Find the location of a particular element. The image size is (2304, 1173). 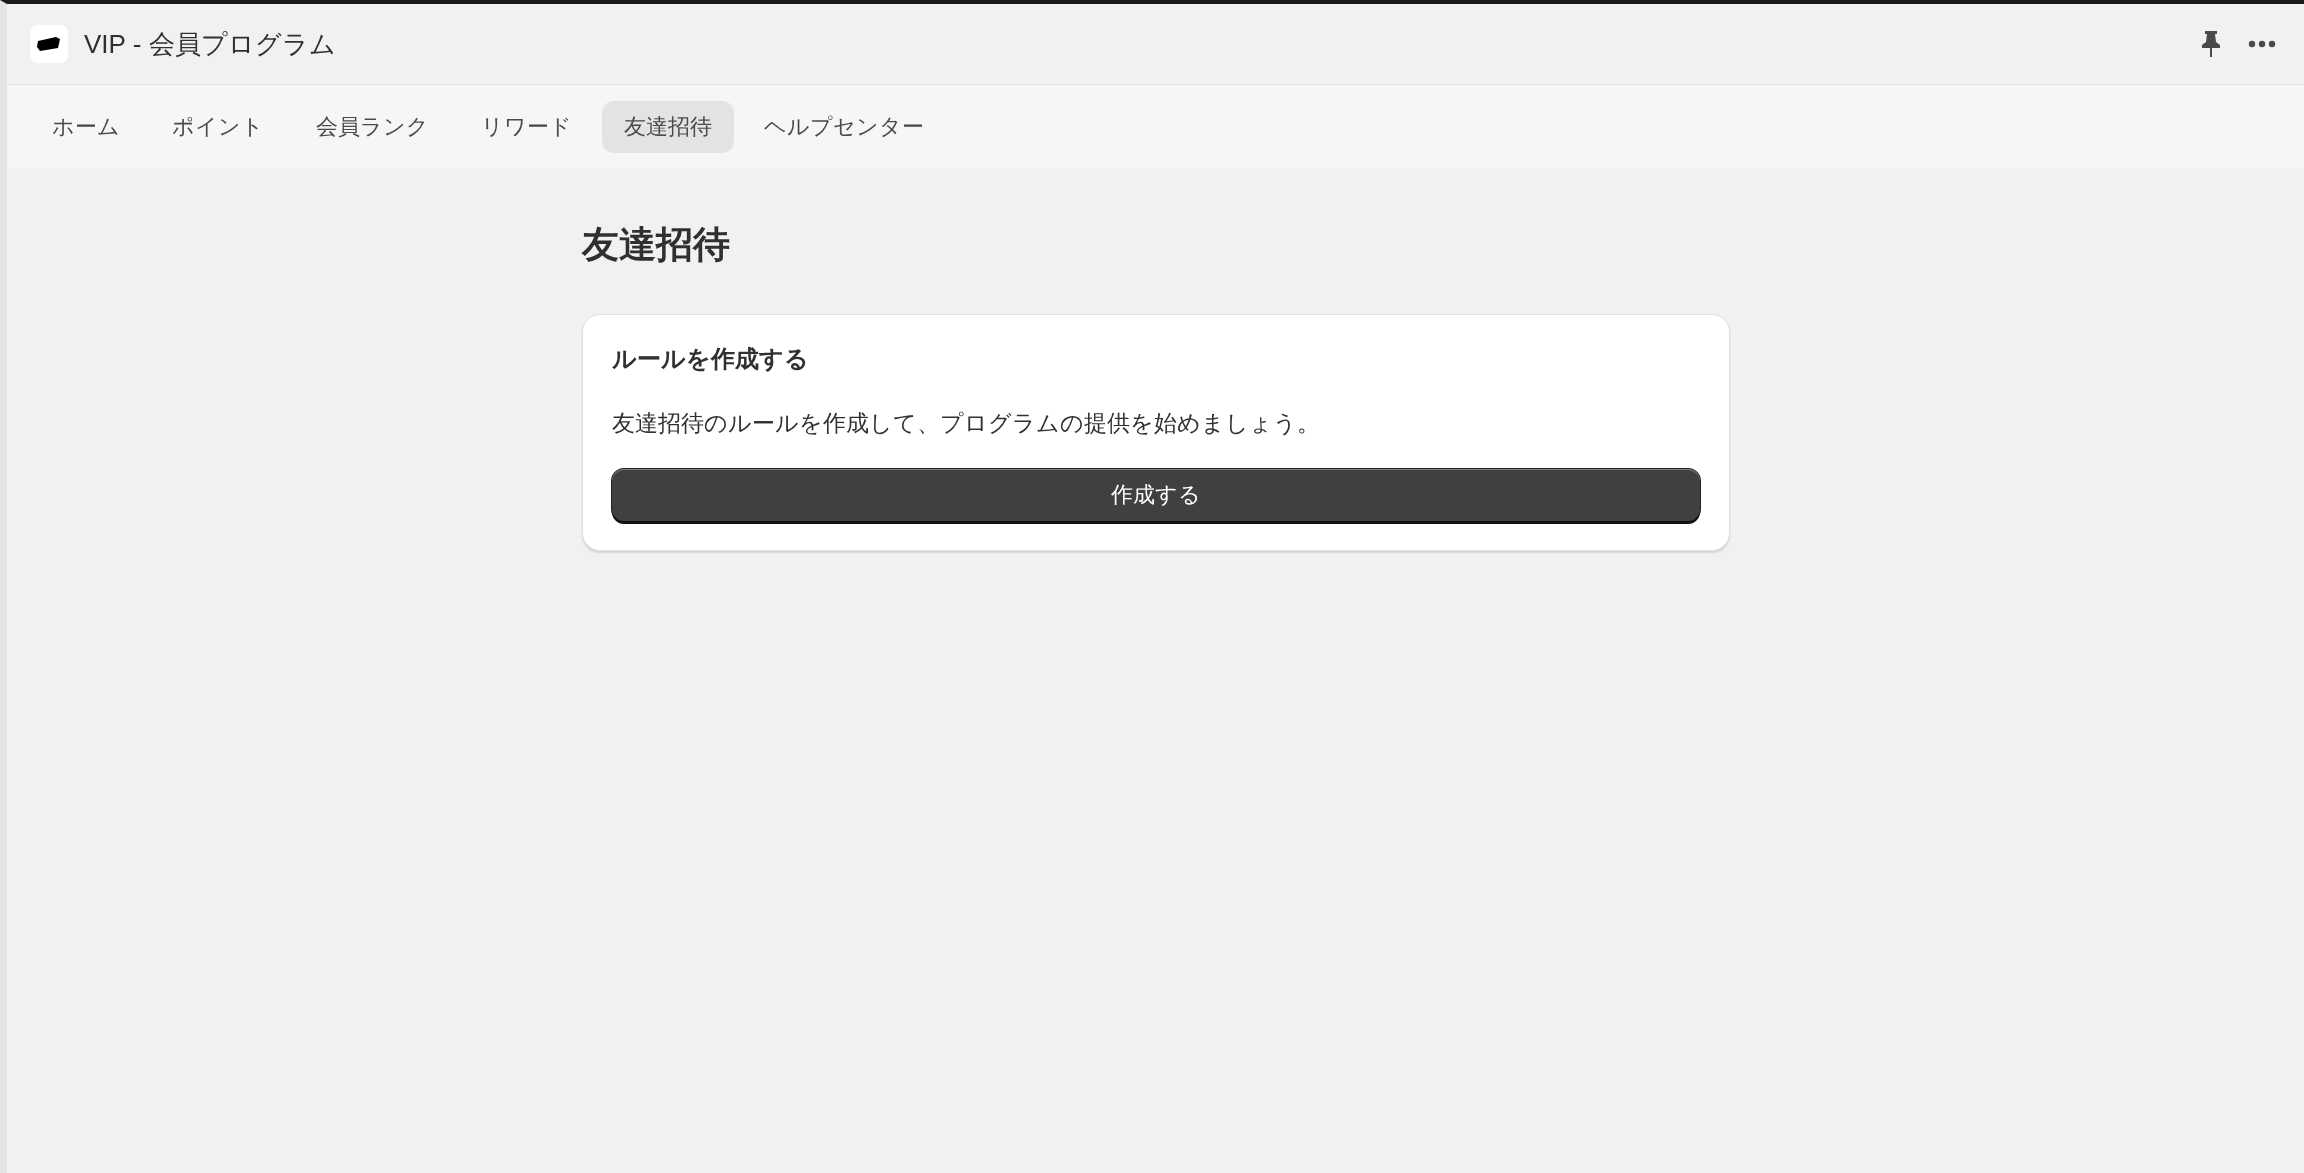

nav-tab: 友達招待 is located at coordinates (668, 126).